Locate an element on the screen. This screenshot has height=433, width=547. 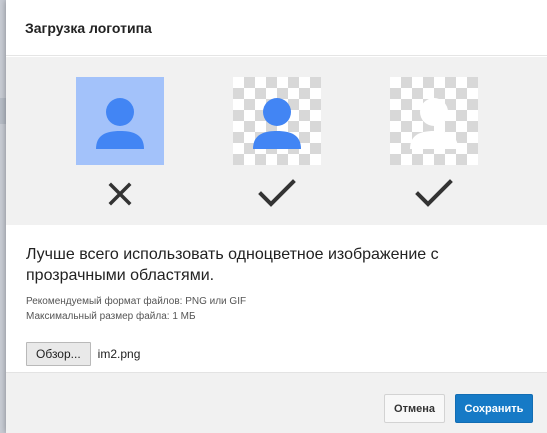
example-good-white is located at coordinates (434, 142).